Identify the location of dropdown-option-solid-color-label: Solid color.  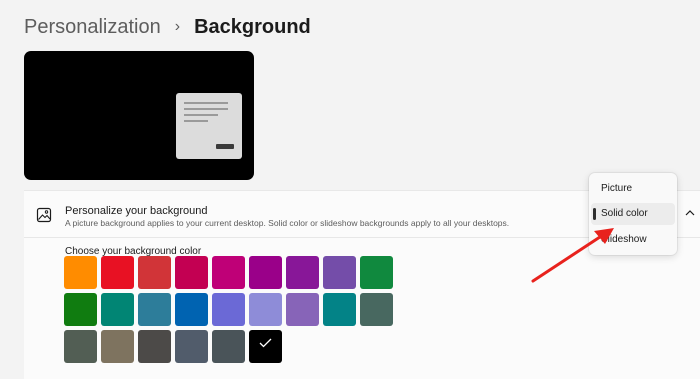
(624, 213).